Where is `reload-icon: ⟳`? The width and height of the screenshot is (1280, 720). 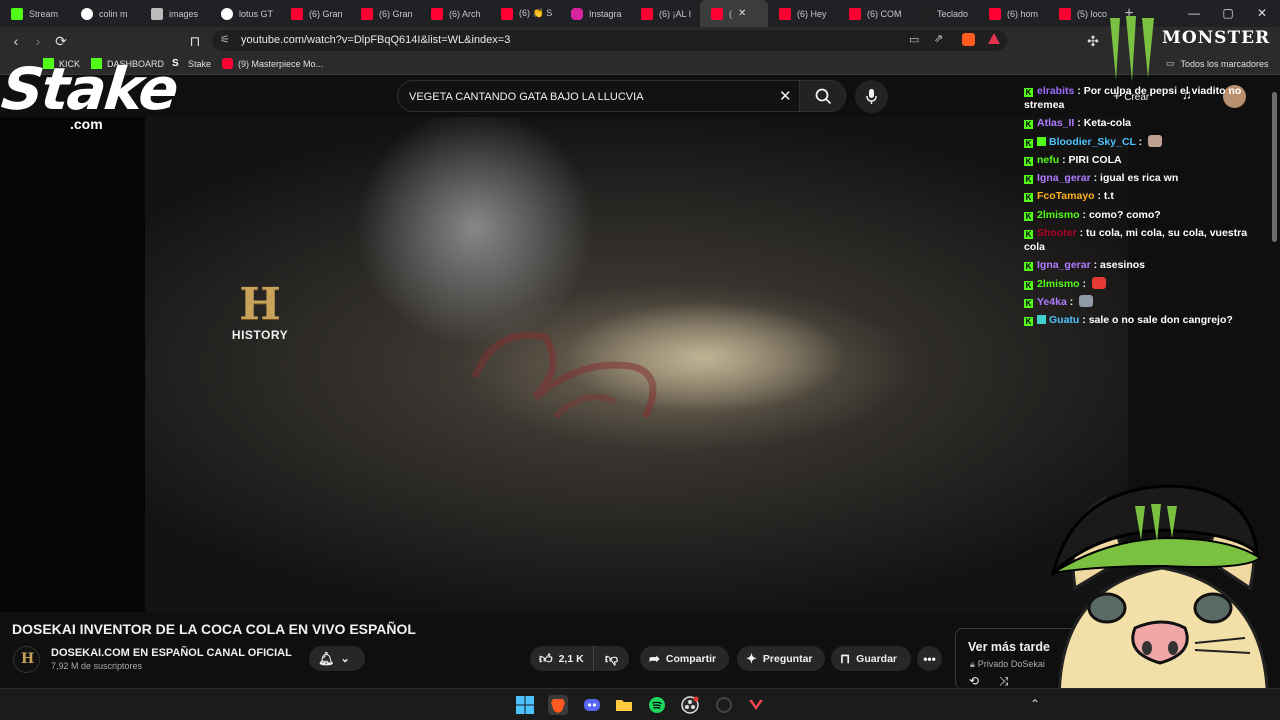
reload-icon: ⟳ is located at coordinates (61, 41).